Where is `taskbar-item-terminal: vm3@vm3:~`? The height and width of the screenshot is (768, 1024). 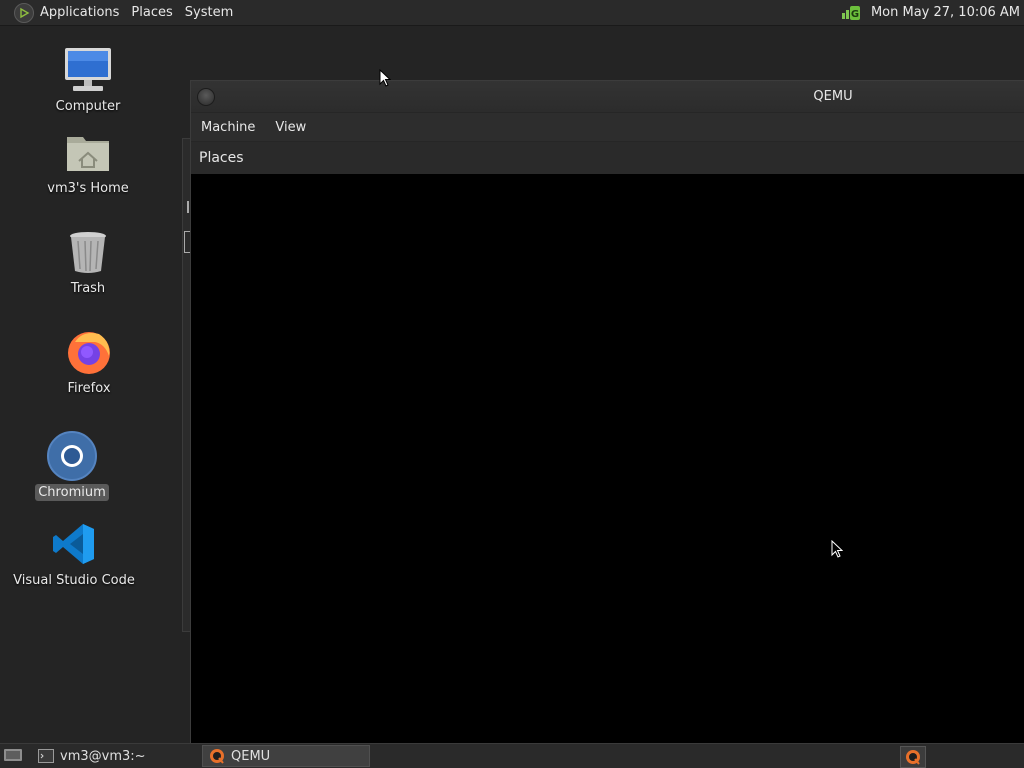
taskbar-item-terminal: vm3@vm3:~ is located at coordinates (113, 756).